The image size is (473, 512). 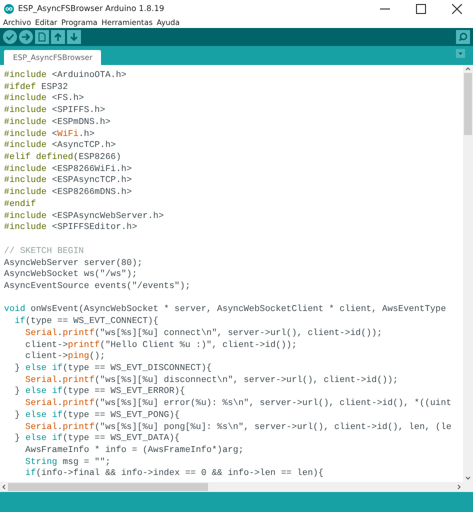 What do you see at coordinates (74, 37) in the screenshot?
I see `save-arrow-icon` at bounding box center [74, 37].